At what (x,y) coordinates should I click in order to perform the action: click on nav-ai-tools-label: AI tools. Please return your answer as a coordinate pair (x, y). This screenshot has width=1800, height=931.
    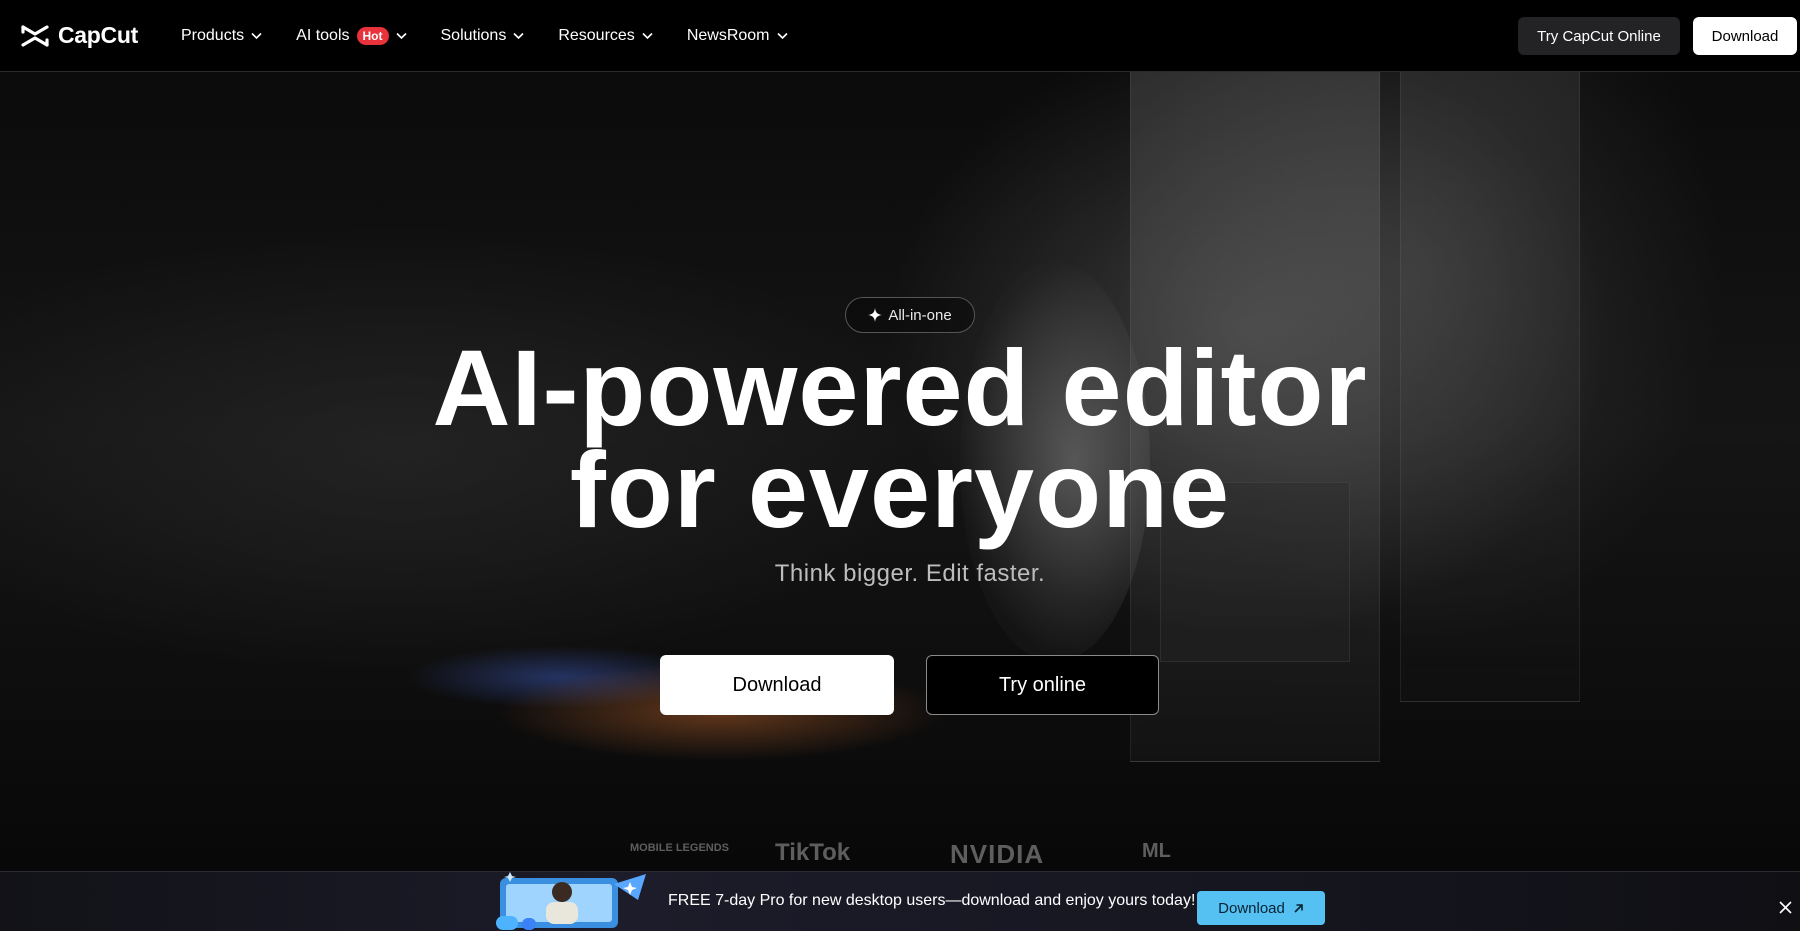
    Looking at the image, I should click on (323, 35).